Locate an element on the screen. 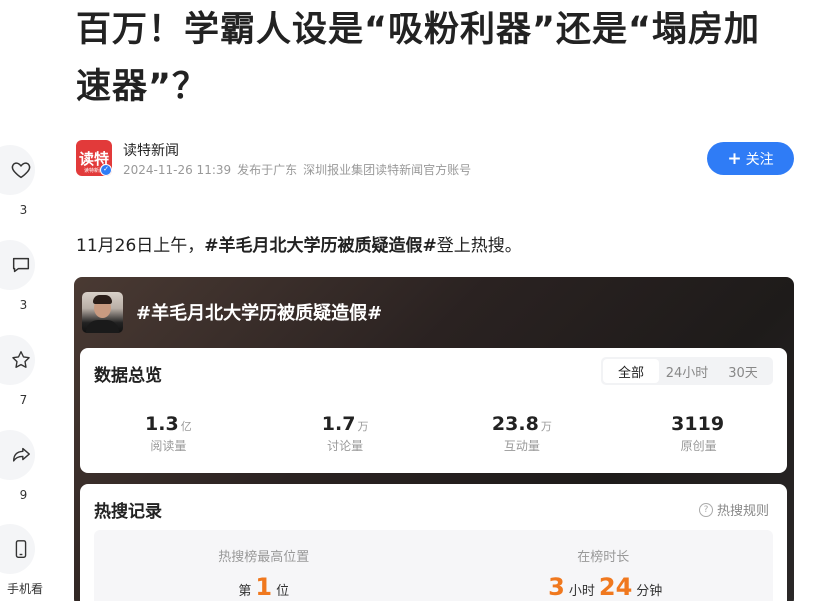 The height and width of the screenshot is (601, 814). help-icon: ? is located at coordinates (705, 509).